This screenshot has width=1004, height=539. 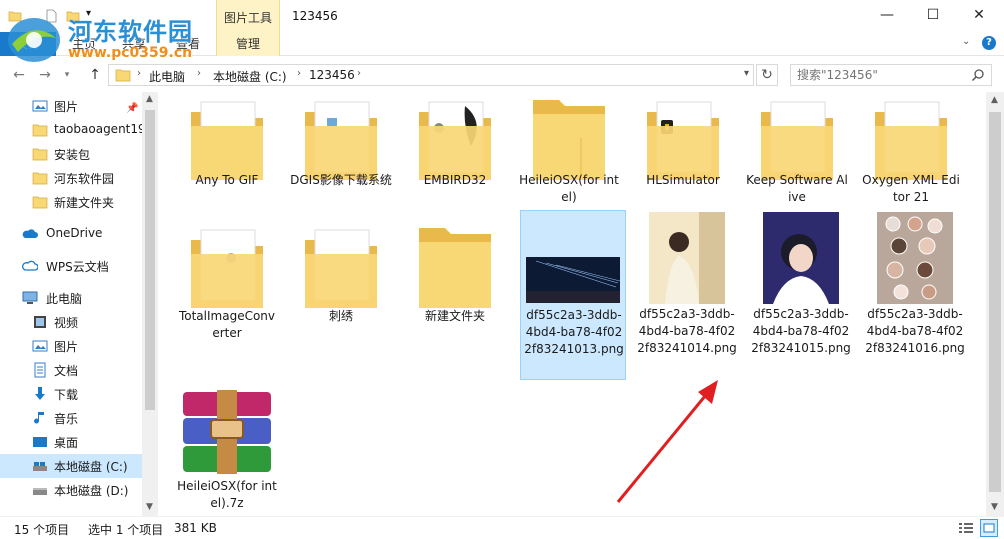 I want to click on folder-item: Keep Software Alive, so click(x=797, y=151).